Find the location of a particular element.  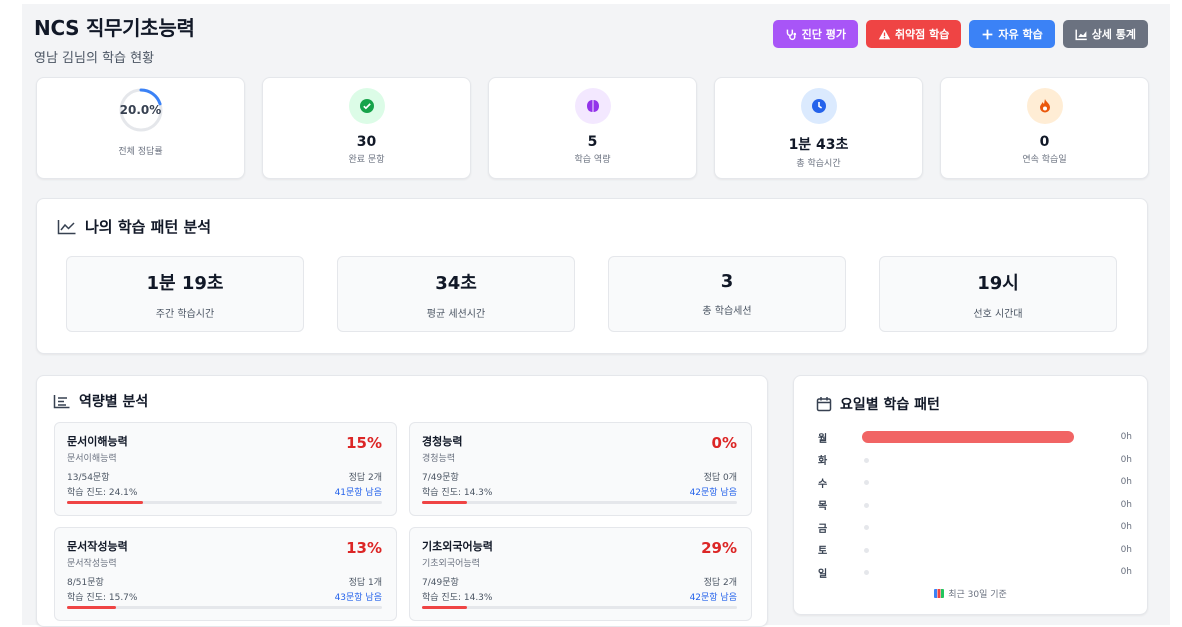

free-study-button: 자유 학습 is located at coordinates (1012, 34).